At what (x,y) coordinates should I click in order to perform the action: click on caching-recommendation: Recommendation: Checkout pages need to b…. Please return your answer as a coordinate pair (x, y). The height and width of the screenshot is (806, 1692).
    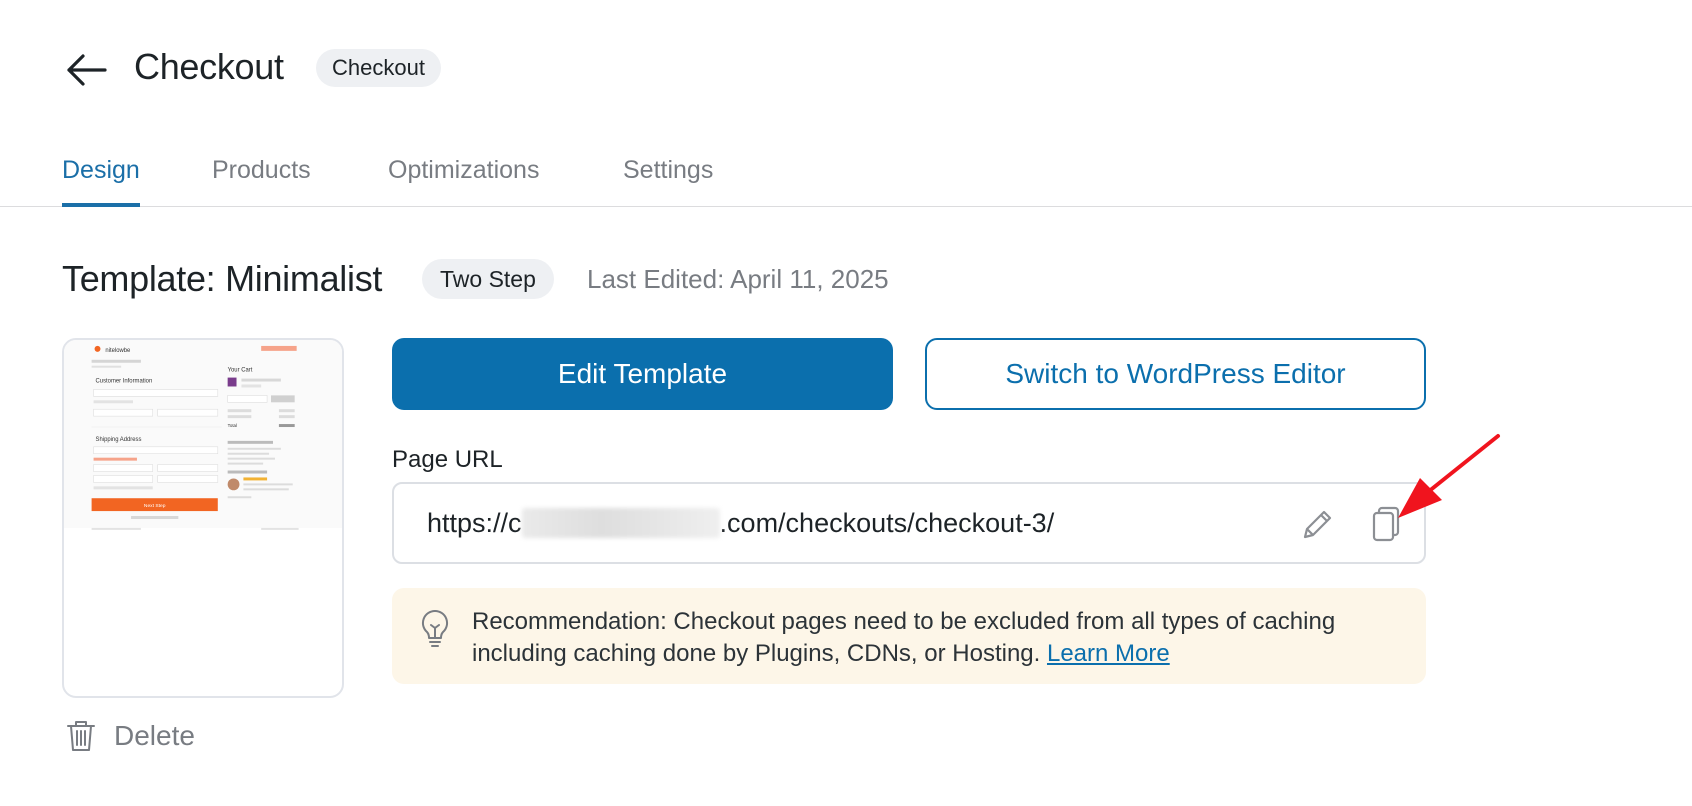
    Looking at the image, I should click on (909, 636).